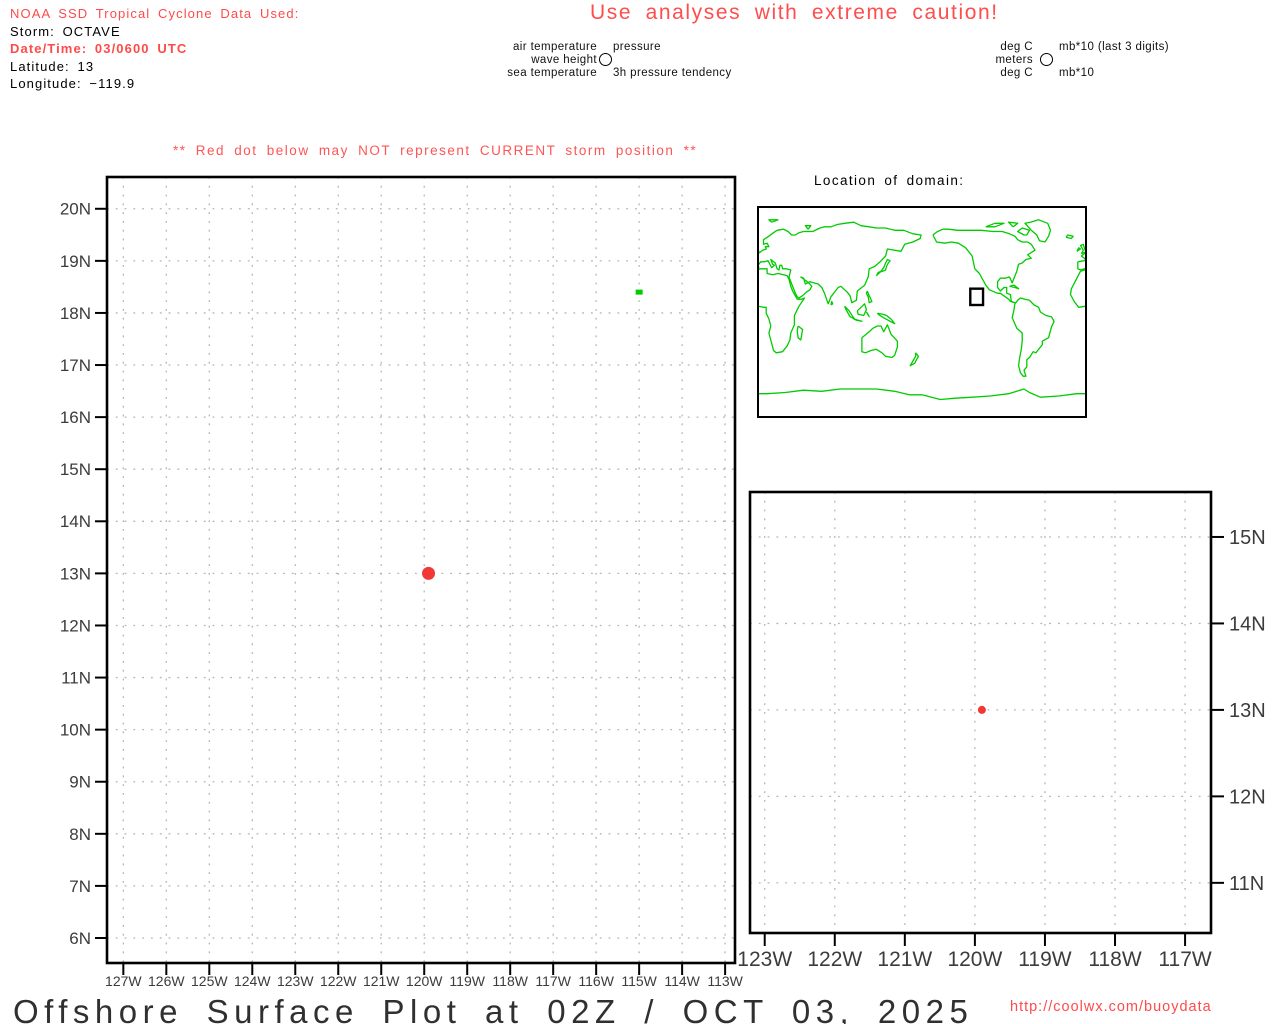 The width and height of the screenshot is (1280, 1024). What do you see at coordinates (725, 981) in the screenshot?
I see `x-axis-label: 113W` at bounding box center [725, 981].